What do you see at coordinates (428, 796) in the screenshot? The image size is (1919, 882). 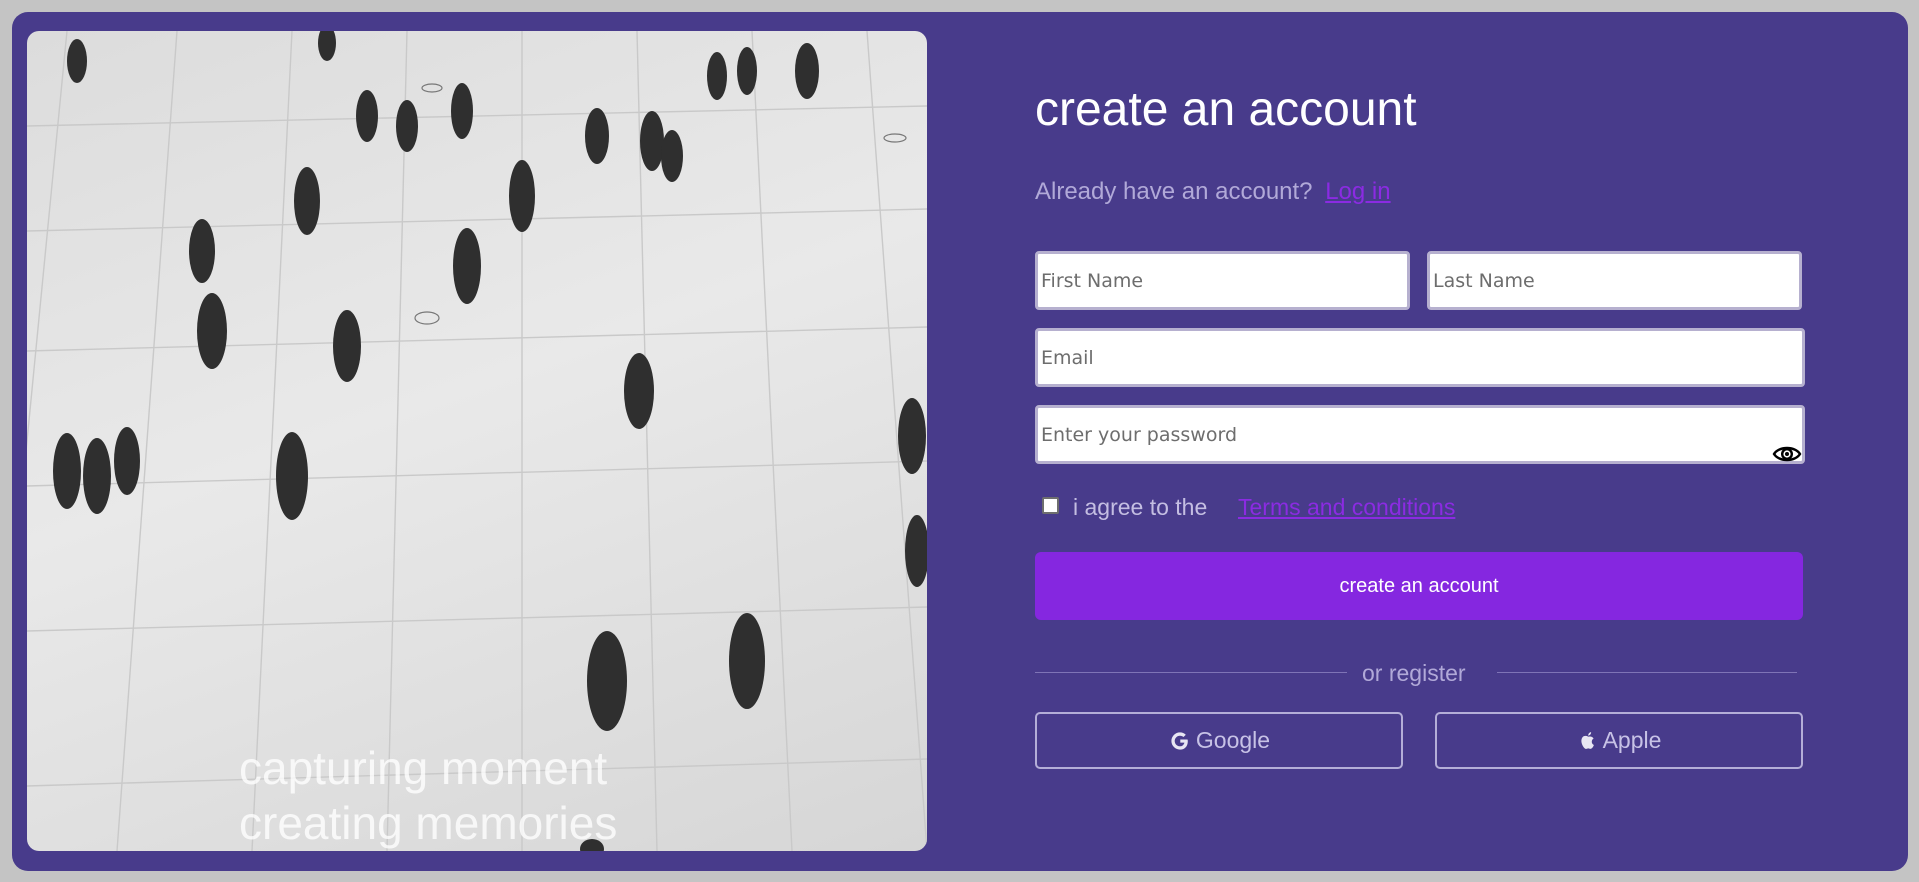 I see `hero-caption: capturing moment creating memories` at bounding box center [428, 796].